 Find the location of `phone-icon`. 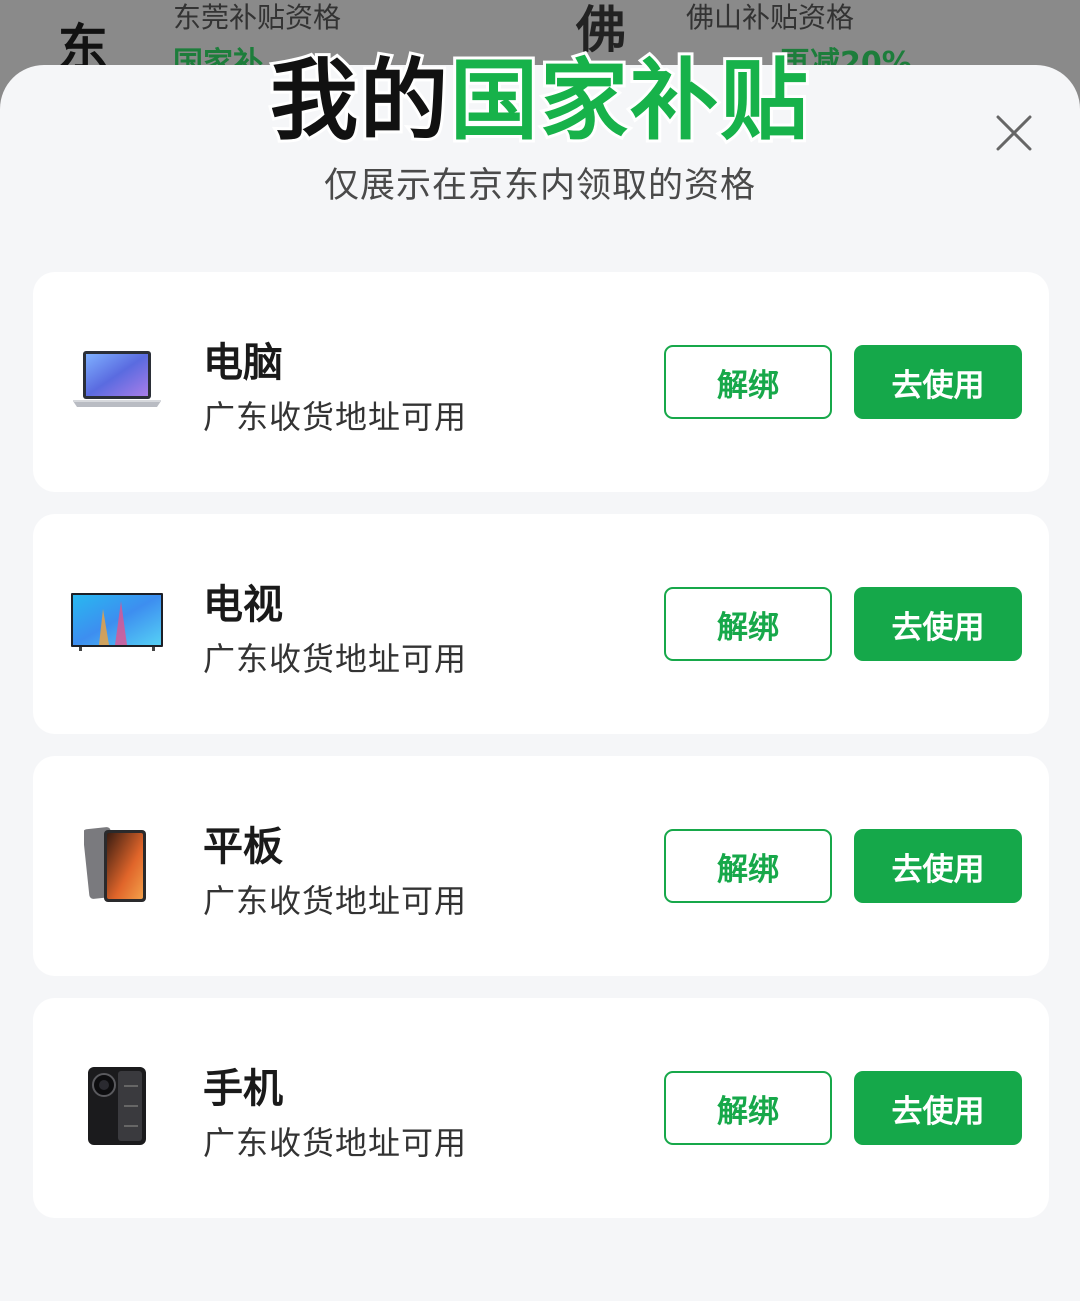

phone-icon is located at coordinates (117, 1106).